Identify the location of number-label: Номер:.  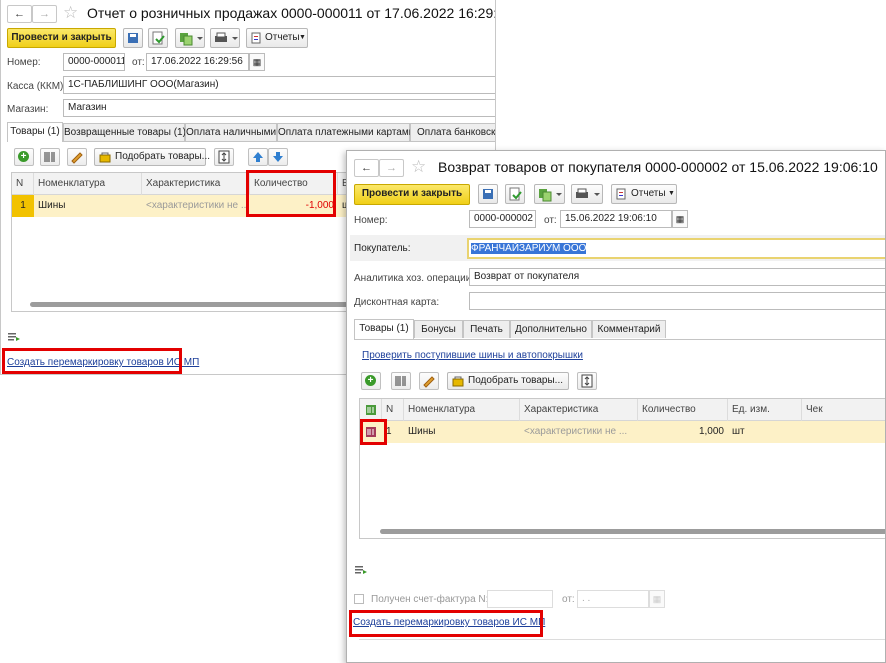
(24, 62).